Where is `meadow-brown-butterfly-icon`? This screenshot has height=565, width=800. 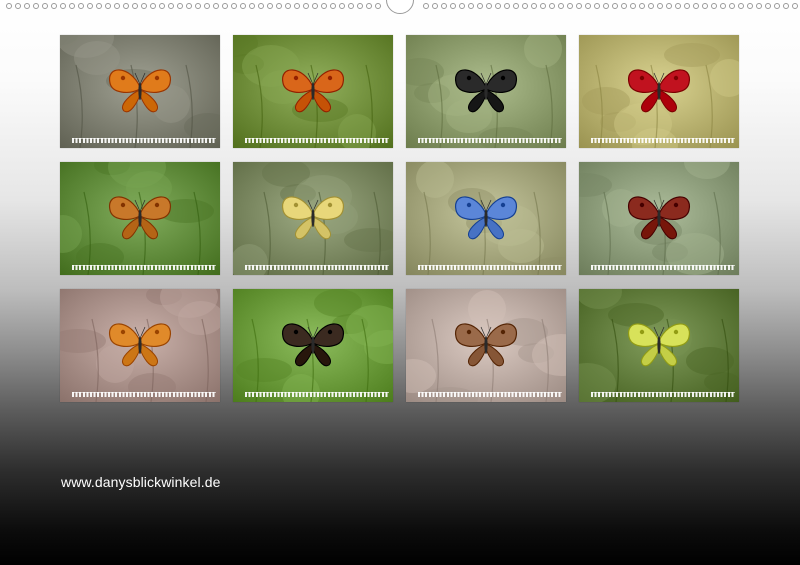 meadow-brown-butterfly-icon is located at coordinates (140, 218).